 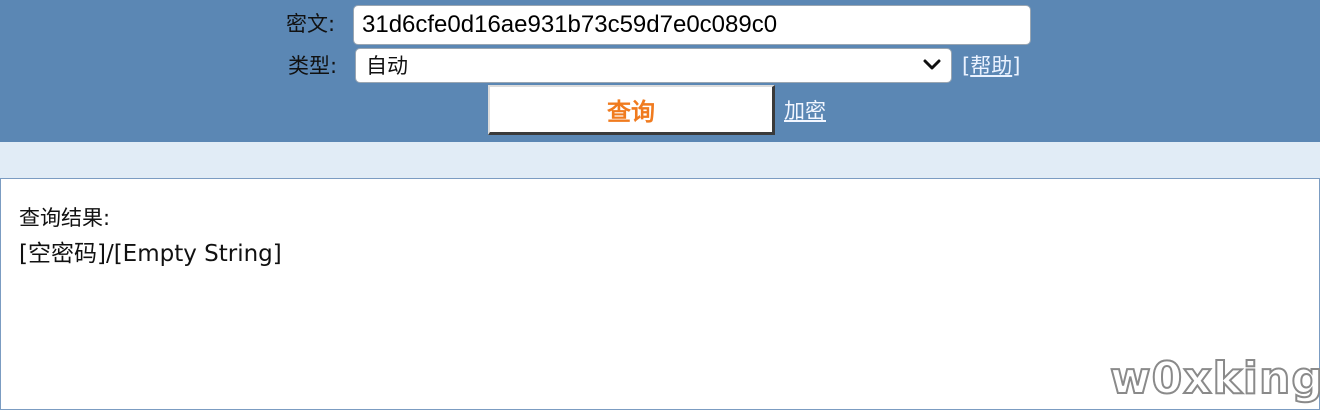 What do you see at coordinates (1214, 378) in the screenshot?
I see `watermark-logo: w0xking` at bounding box center [1214, 378].